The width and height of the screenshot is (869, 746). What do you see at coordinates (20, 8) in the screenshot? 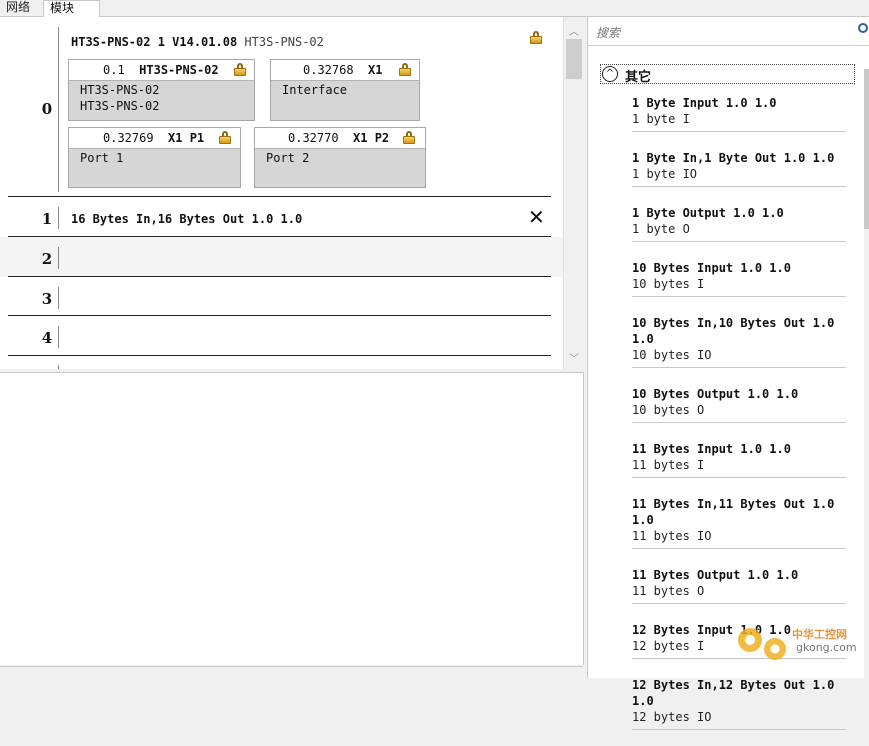
I see `tab-network: 网络` at bounding box center [20, 8].